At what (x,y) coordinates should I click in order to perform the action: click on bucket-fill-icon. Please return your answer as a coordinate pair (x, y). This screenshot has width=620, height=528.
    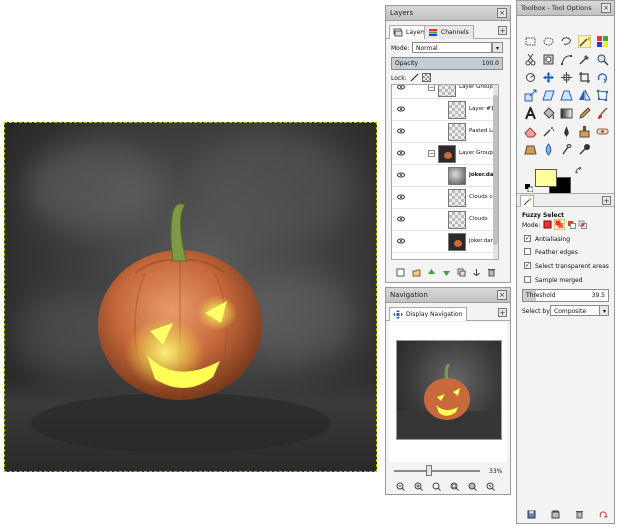
    Looking at the image, I should click on (548, 113).